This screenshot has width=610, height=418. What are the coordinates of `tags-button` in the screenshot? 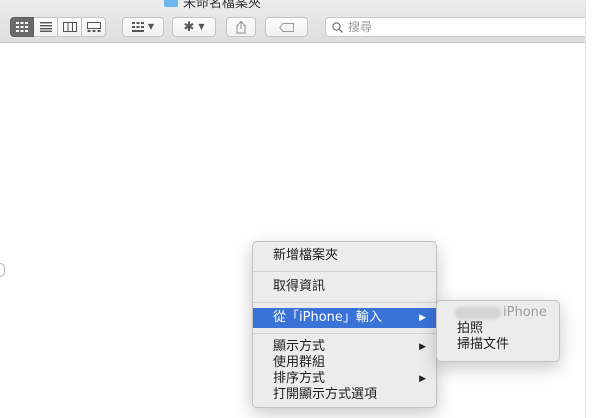 It's located at (286, 27).